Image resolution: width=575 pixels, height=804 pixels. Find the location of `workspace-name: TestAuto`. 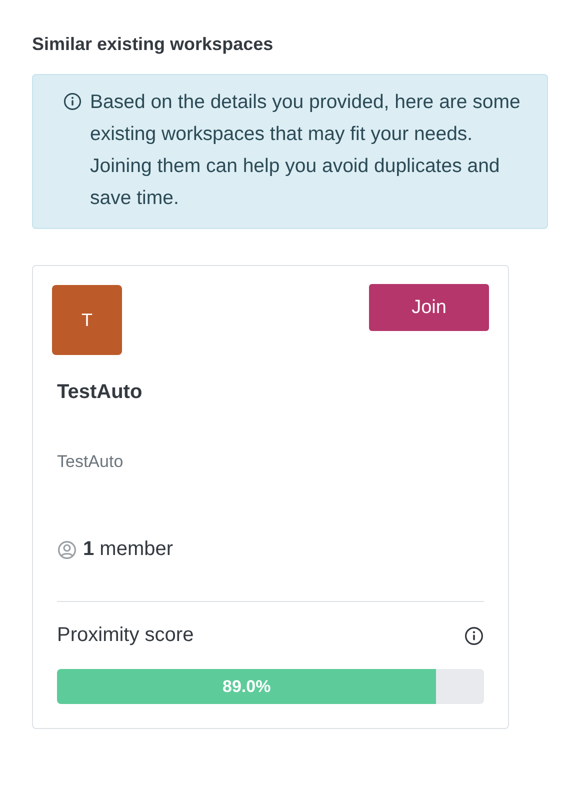

workspace-name: TestAuto is located at coordinates (100, 392).